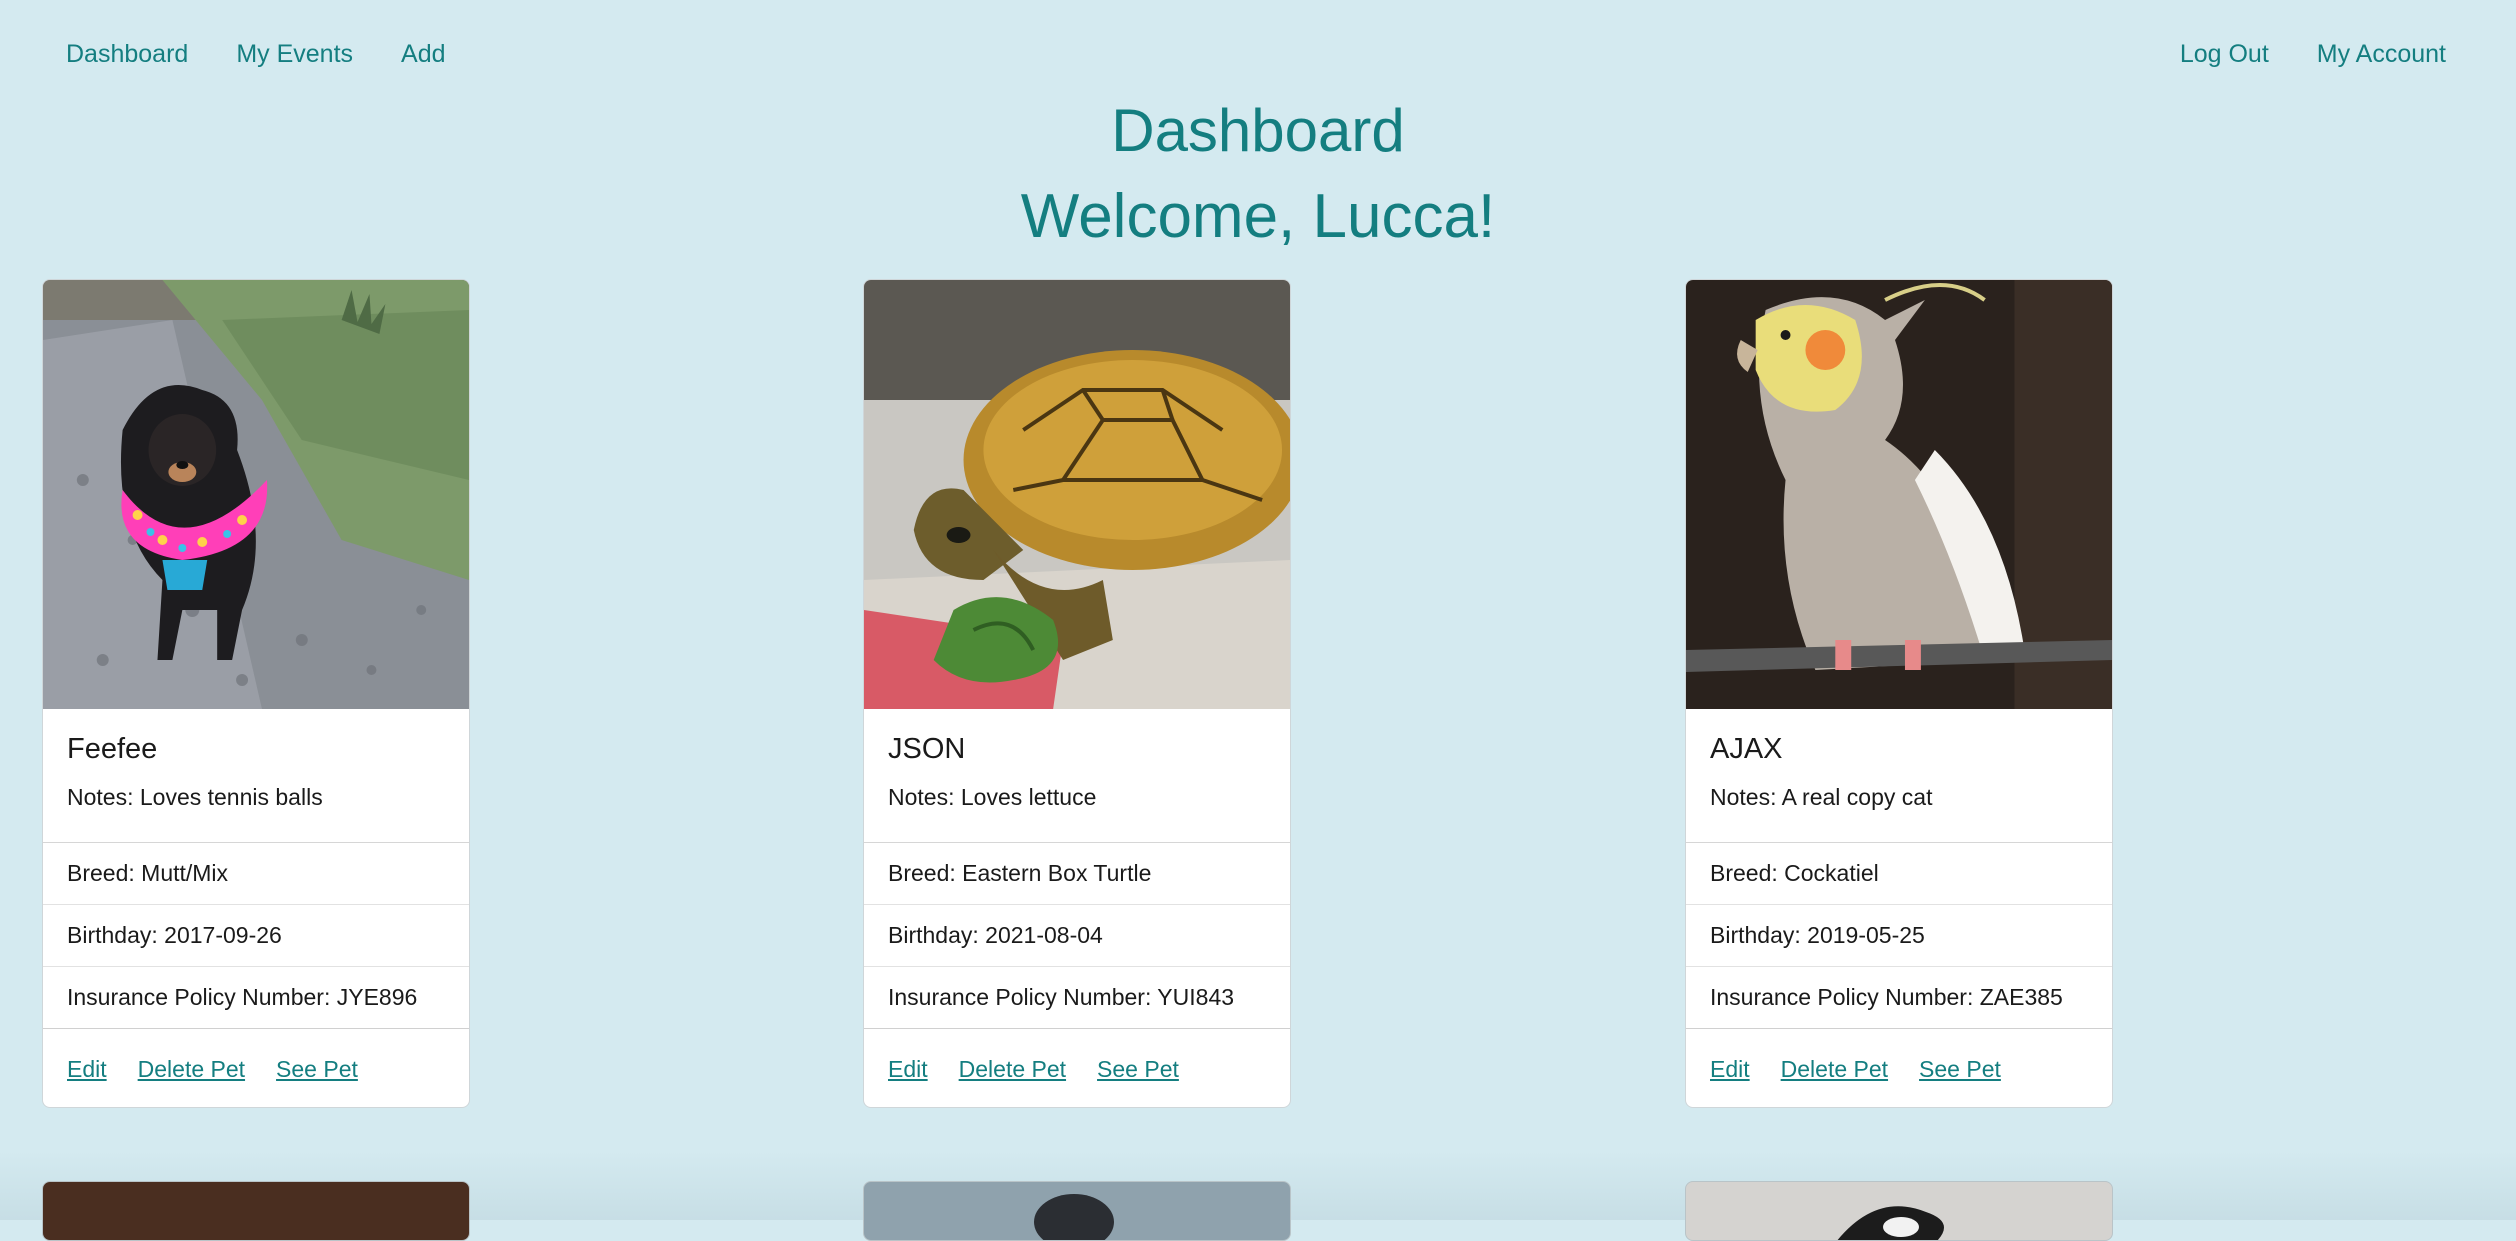 This screenshot has height=1241, width=2516. I want to click on pet-name: Feefee, so click(112, 749).